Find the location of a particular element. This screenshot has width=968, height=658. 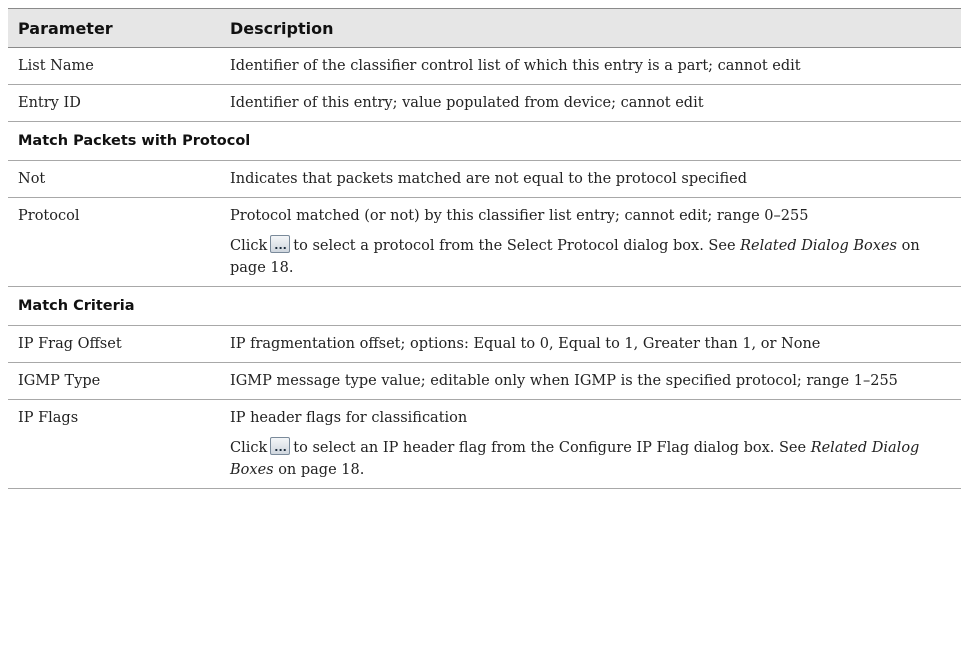

table-header-row: Parameter Description is located at coordinates (484, 28).